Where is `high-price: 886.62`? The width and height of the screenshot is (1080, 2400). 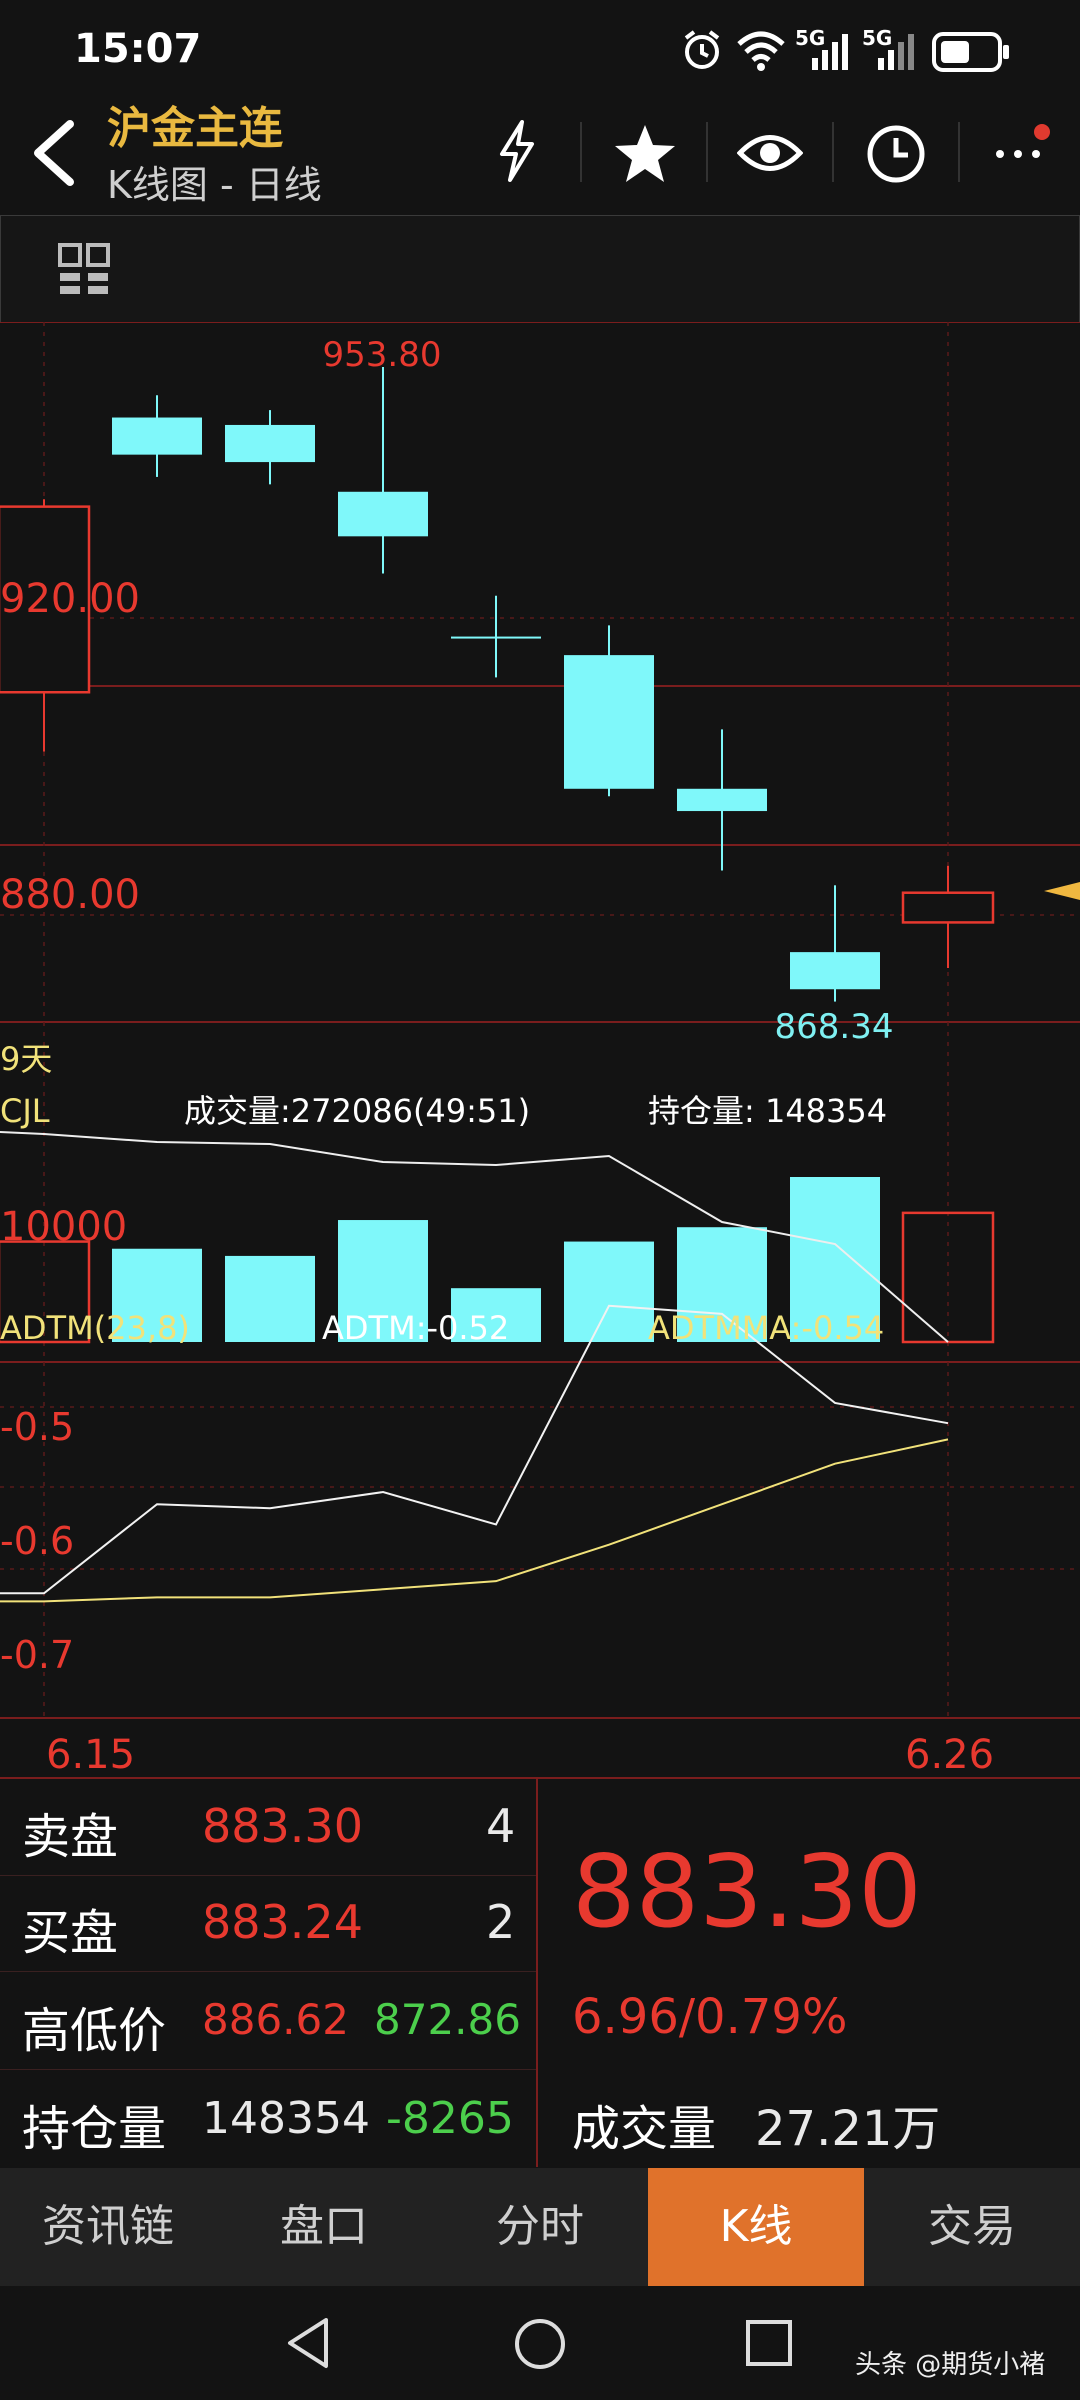 high-price: 886.62 is located at coordinates (275, 2019).